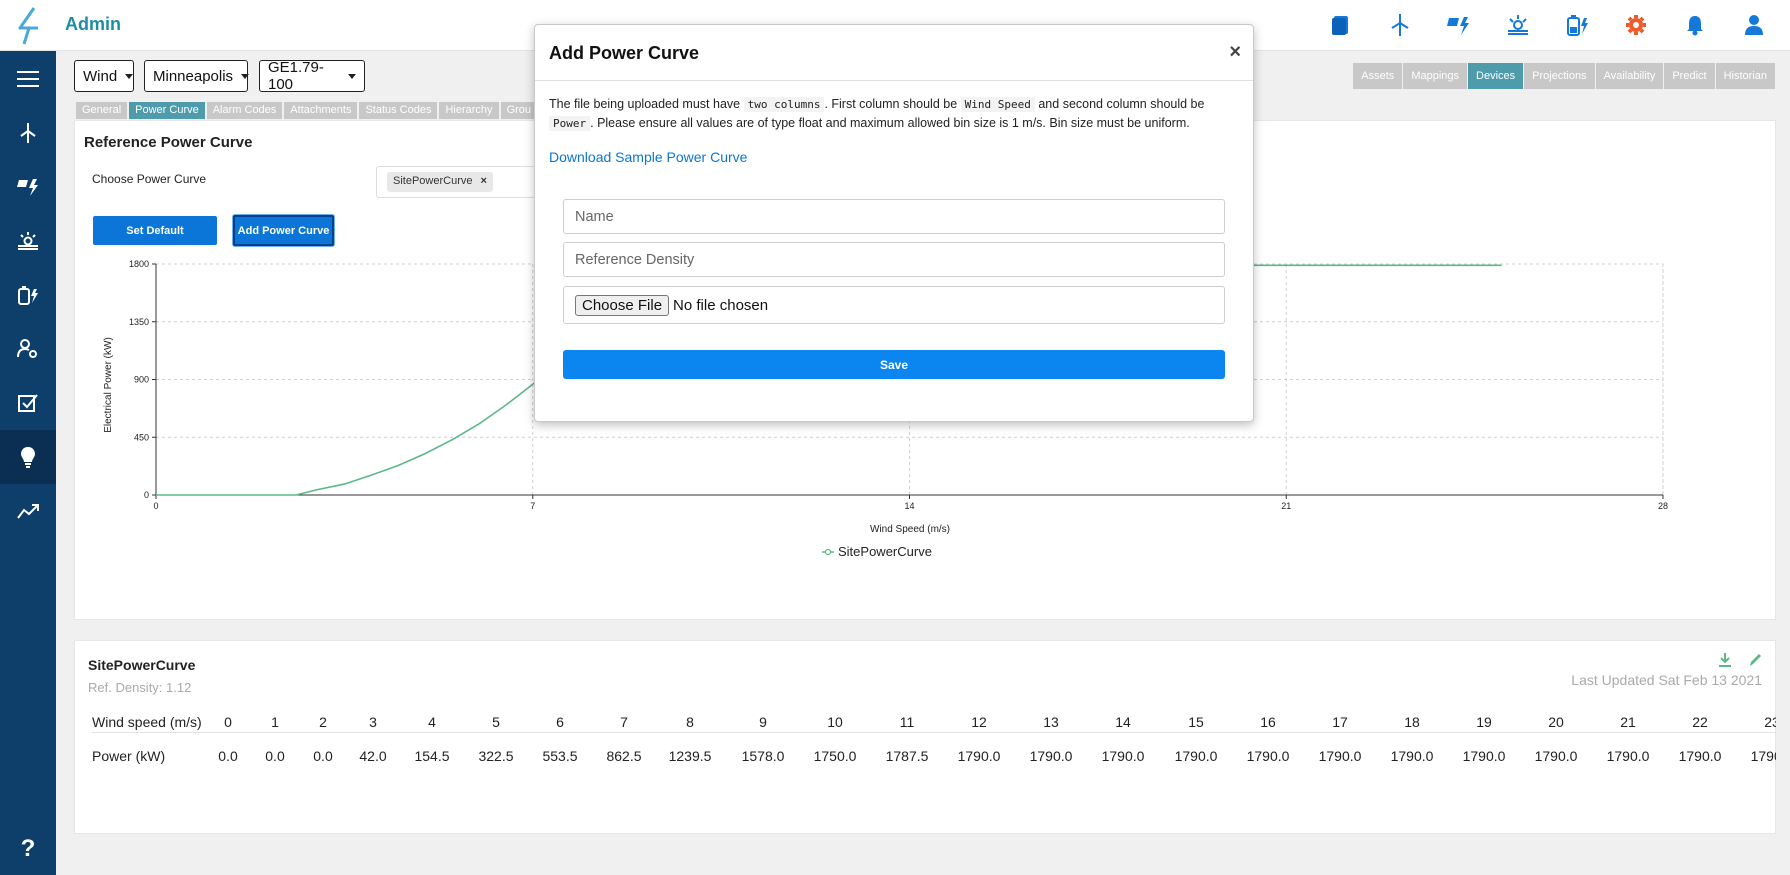 This screenshot has width=1790, height=875. What do you see at coordinates (1496, 76) in the screenshot?
I see `tab-devices: Devices` at bounding box center [1496, 76].